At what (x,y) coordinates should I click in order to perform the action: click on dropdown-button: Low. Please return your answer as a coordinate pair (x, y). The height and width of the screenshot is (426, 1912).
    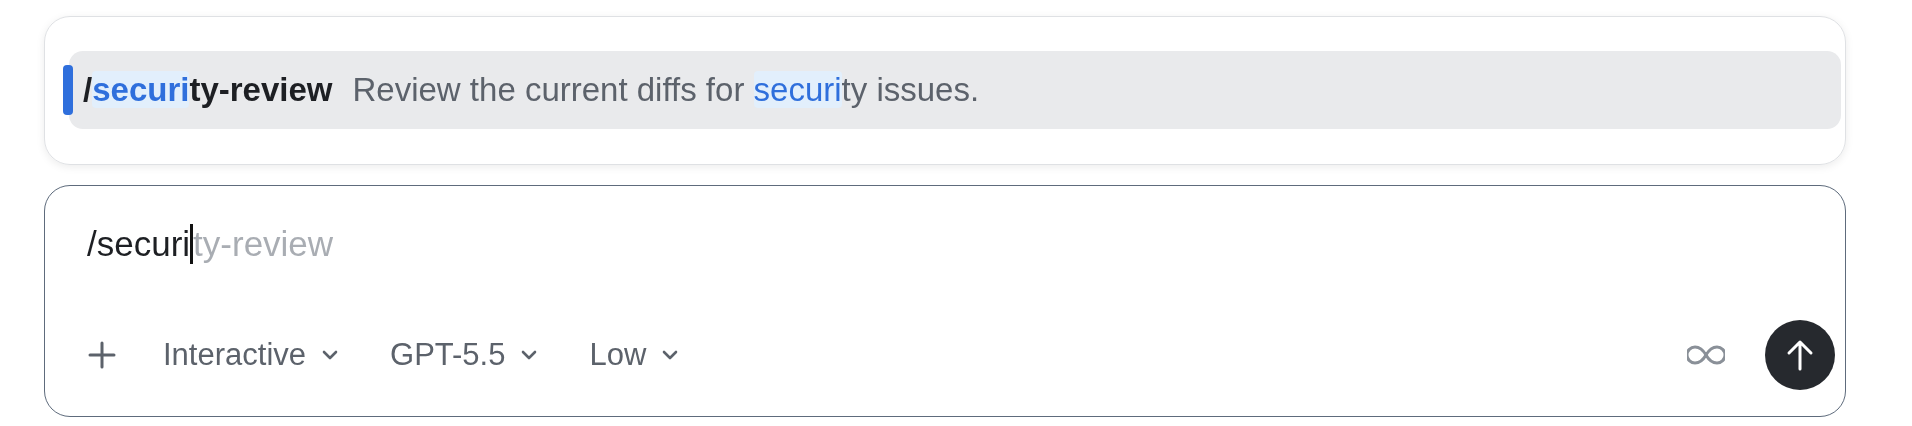
    Looking at the image, I should click on (634, 355).